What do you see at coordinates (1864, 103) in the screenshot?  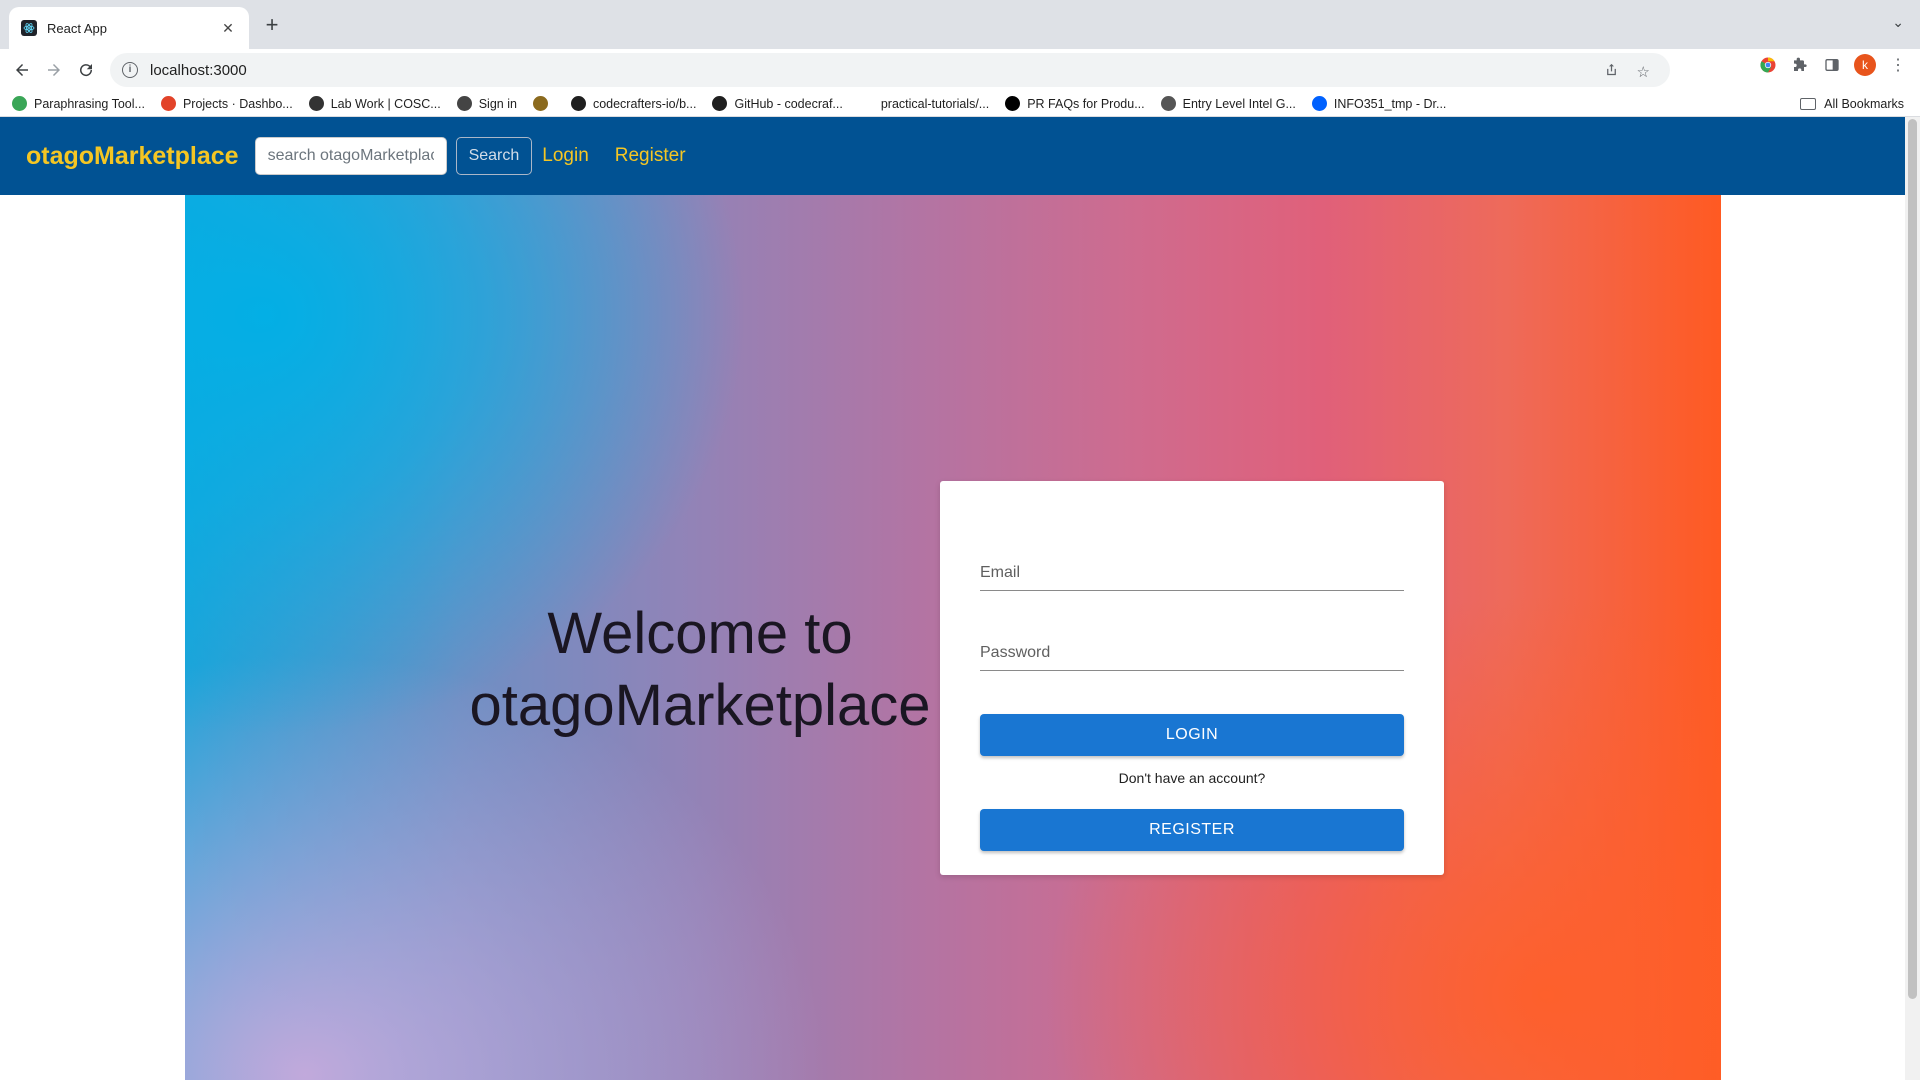 I see `all-bookmarks-label: All Bookmarks` at bounding box center [1864, 103].